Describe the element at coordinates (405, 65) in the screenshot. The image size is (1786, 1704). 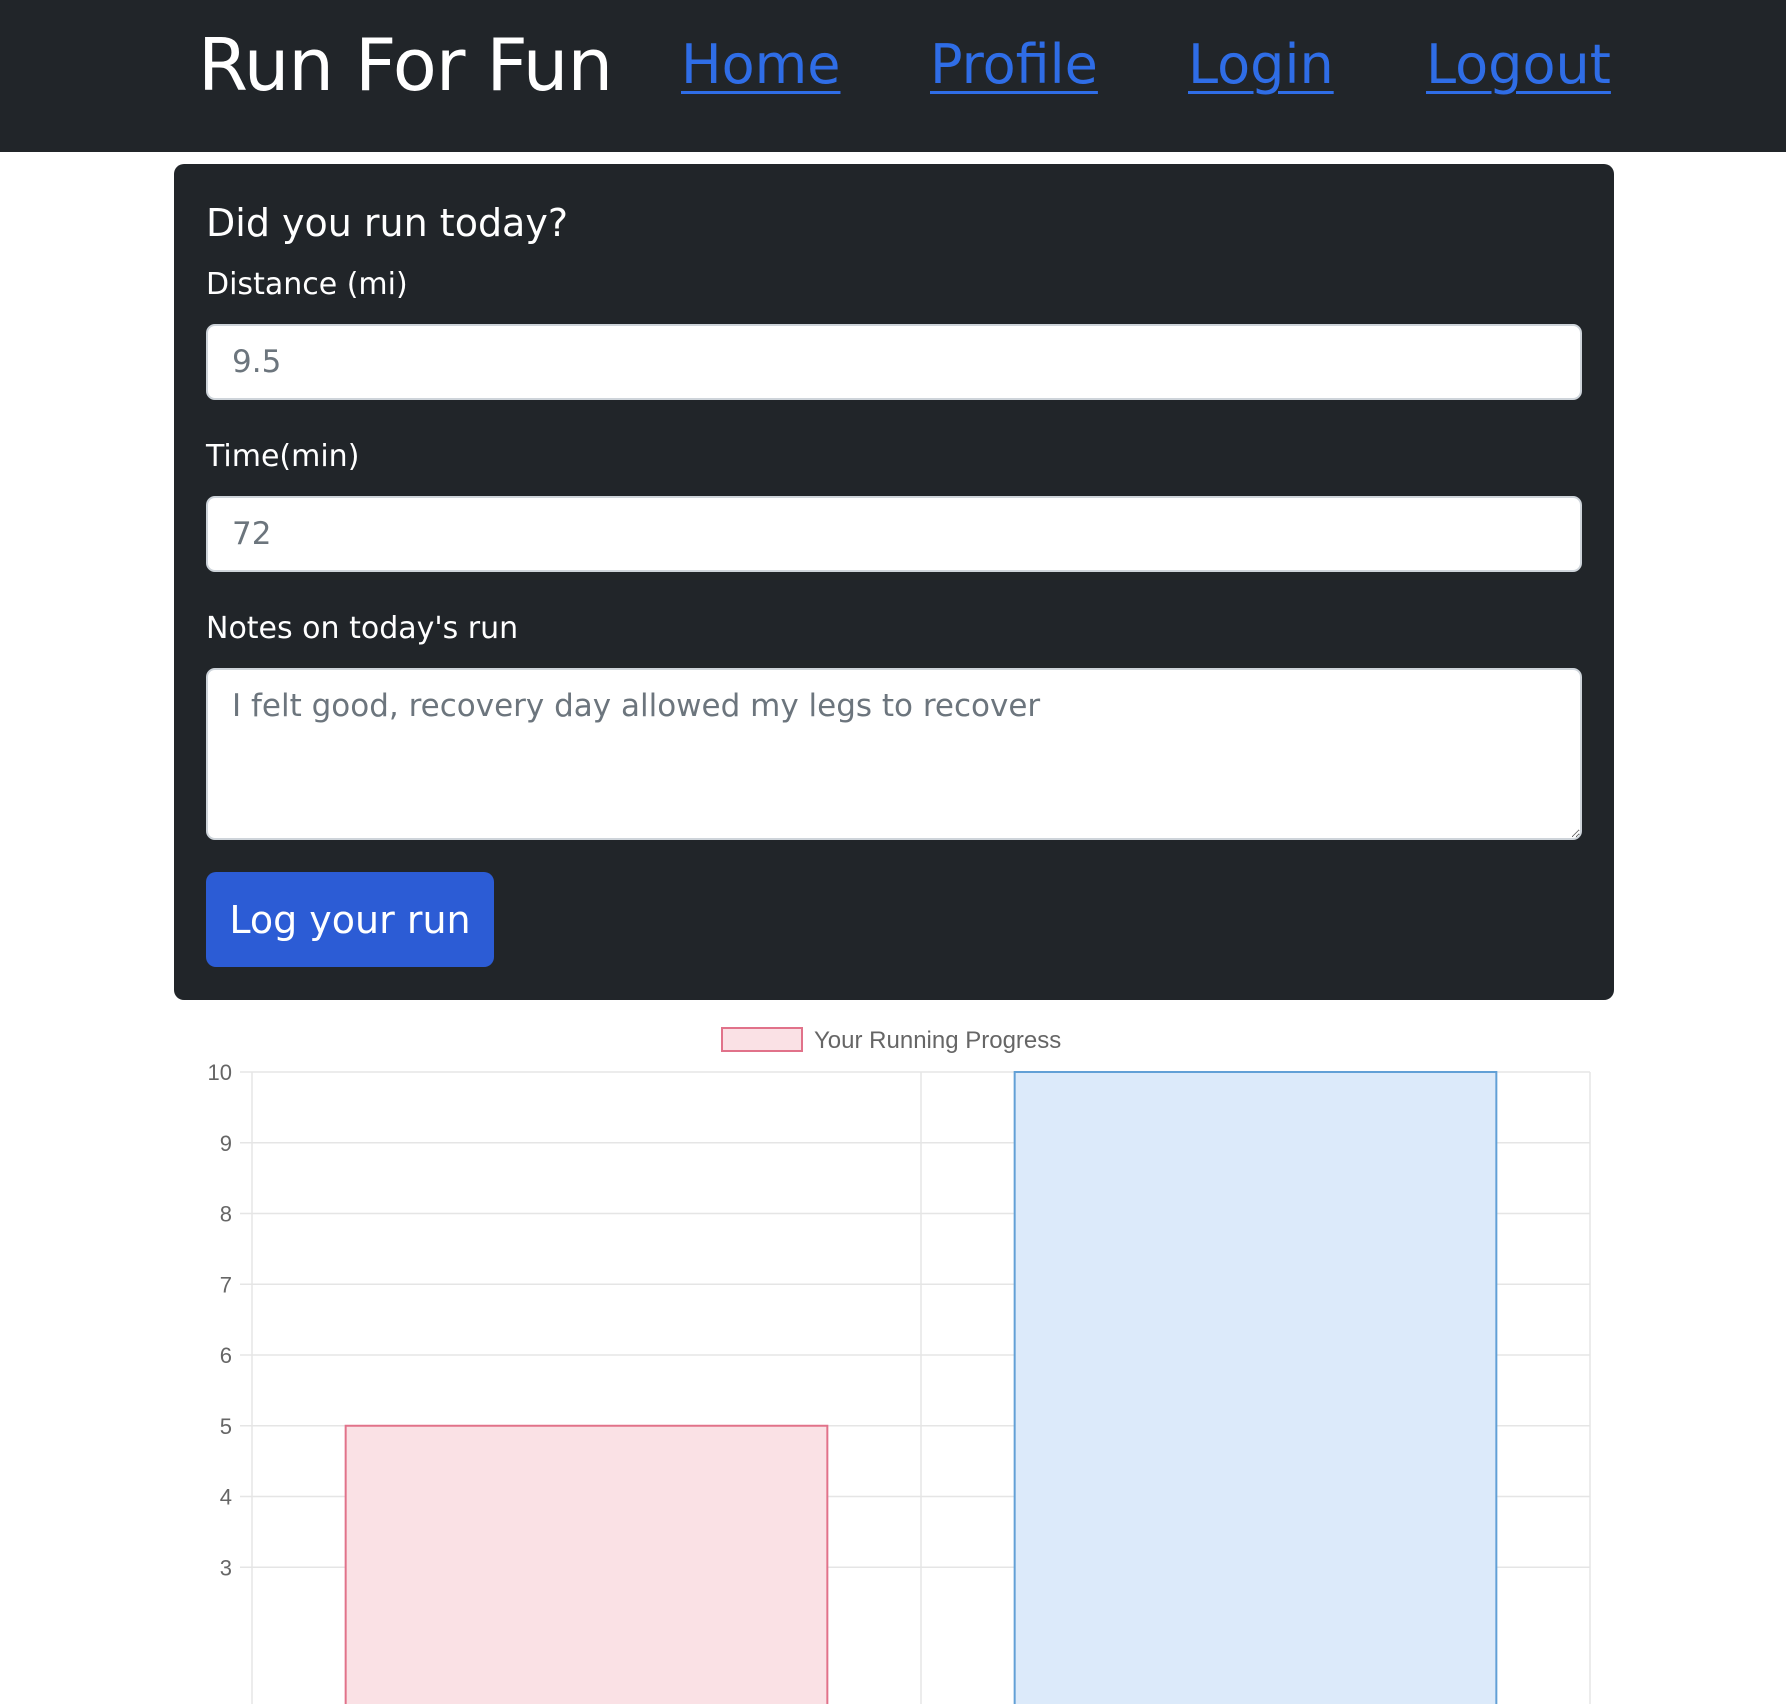
I see `brand-title: Run For Fun` at that location.